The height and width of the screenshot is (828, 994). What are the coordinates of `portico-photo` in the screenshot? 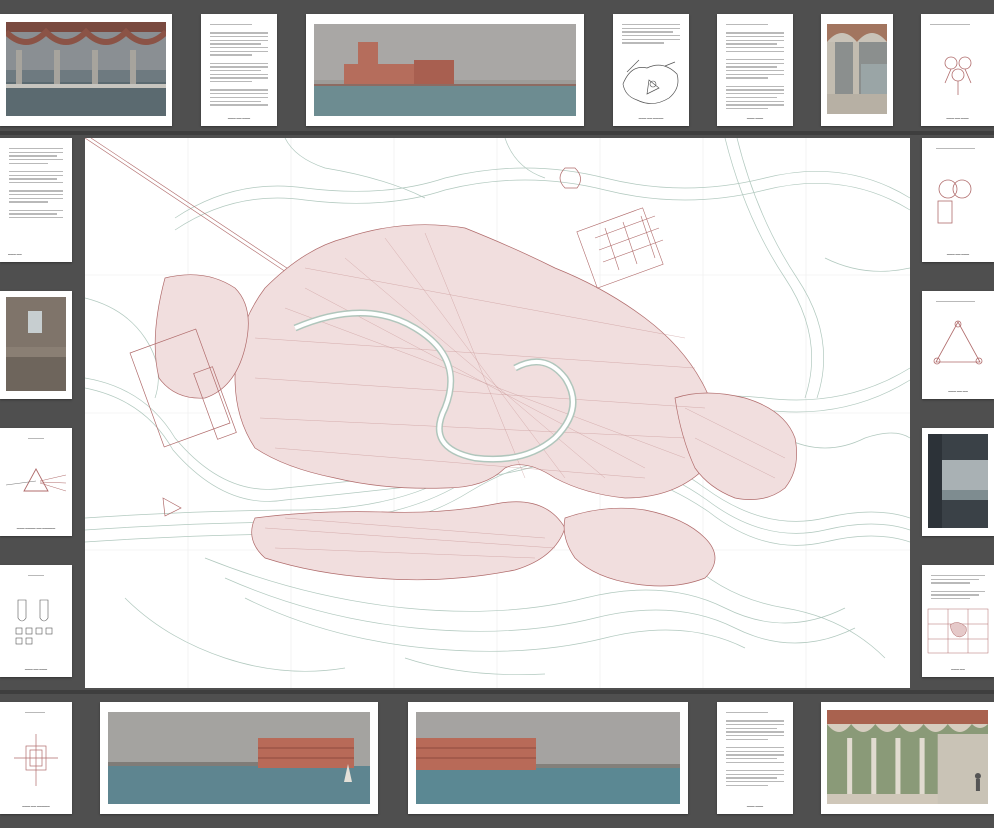 It's located at (857, 69).